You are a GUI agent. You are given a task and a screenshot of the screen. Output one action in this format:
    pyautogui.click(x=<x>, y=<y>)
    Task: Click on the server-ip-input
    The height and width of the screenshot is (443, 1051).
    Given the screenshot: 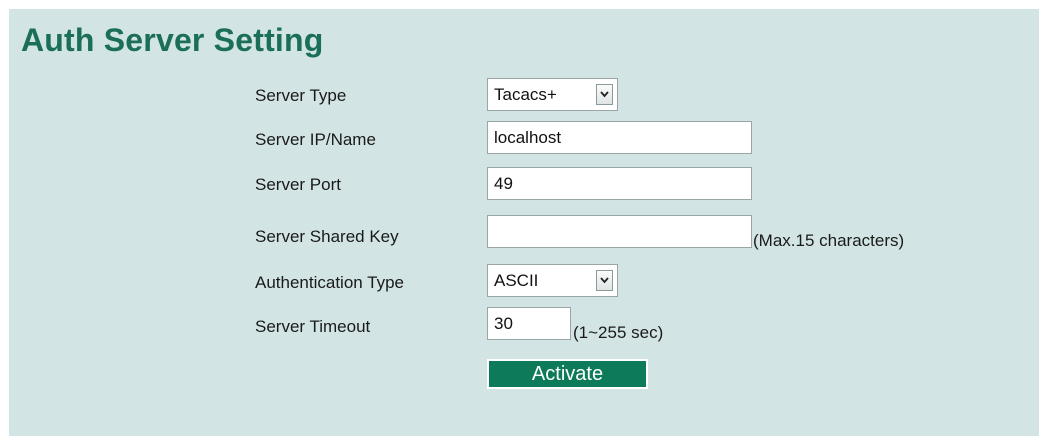 What is the action you would take?
    pyautogui.click(x=619, y=137)
    